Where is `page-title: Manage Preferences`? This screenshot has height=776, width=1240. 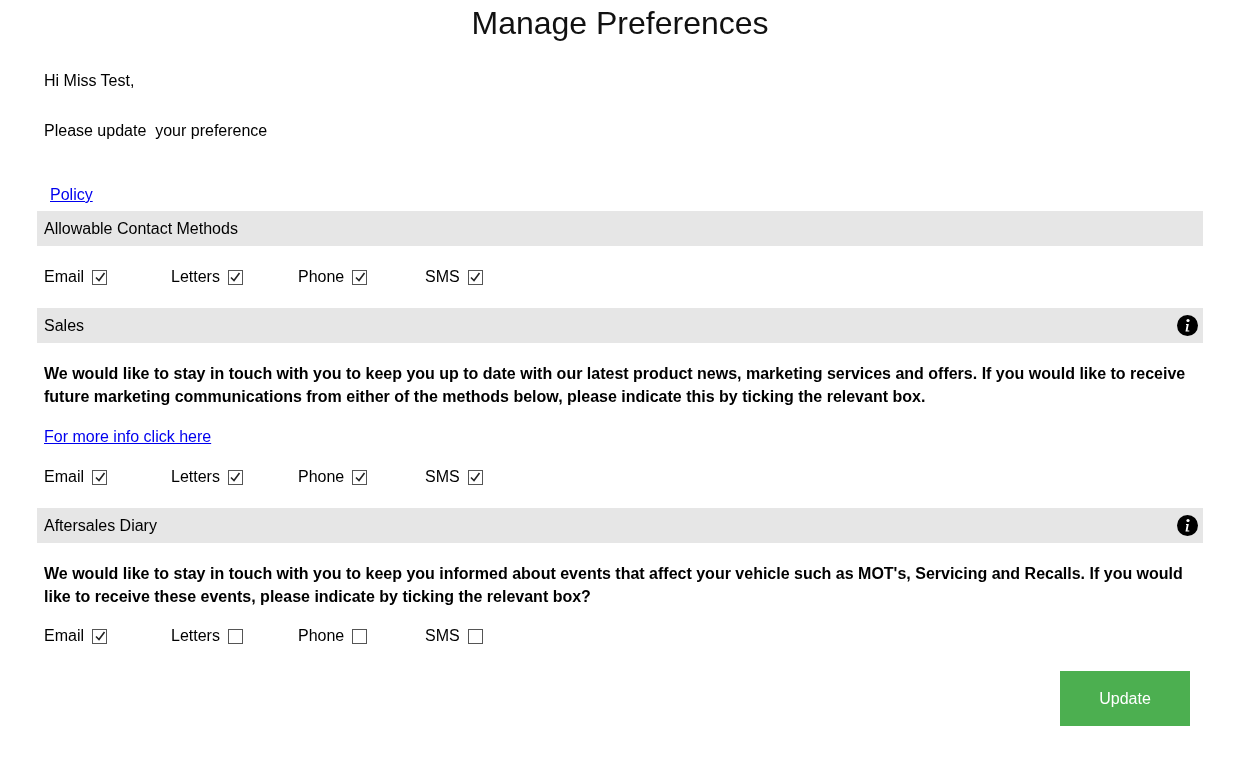
page-title: Manage Preferences is located at coordinates (620, 23).